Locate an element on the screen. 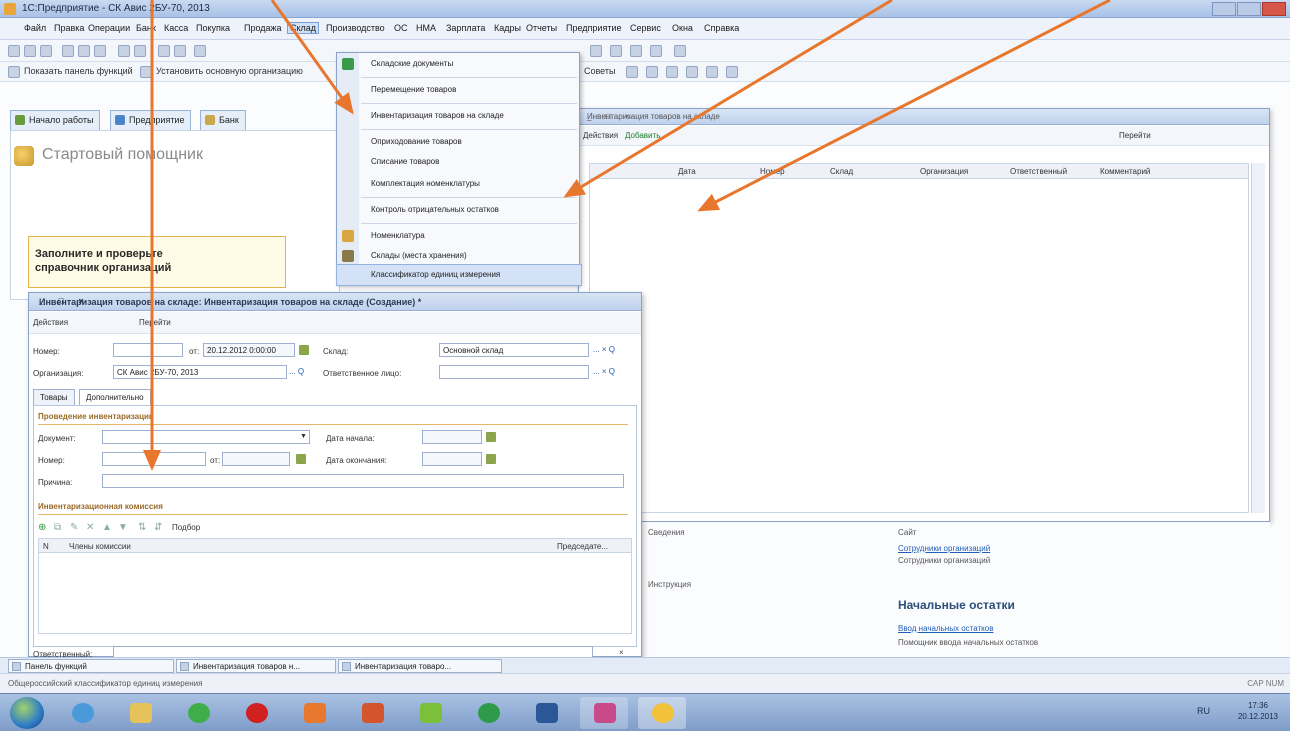 The width and height of the screenshot is (1290, 731). powerpoint-taskbar-button is located at coordinates (372, 713).